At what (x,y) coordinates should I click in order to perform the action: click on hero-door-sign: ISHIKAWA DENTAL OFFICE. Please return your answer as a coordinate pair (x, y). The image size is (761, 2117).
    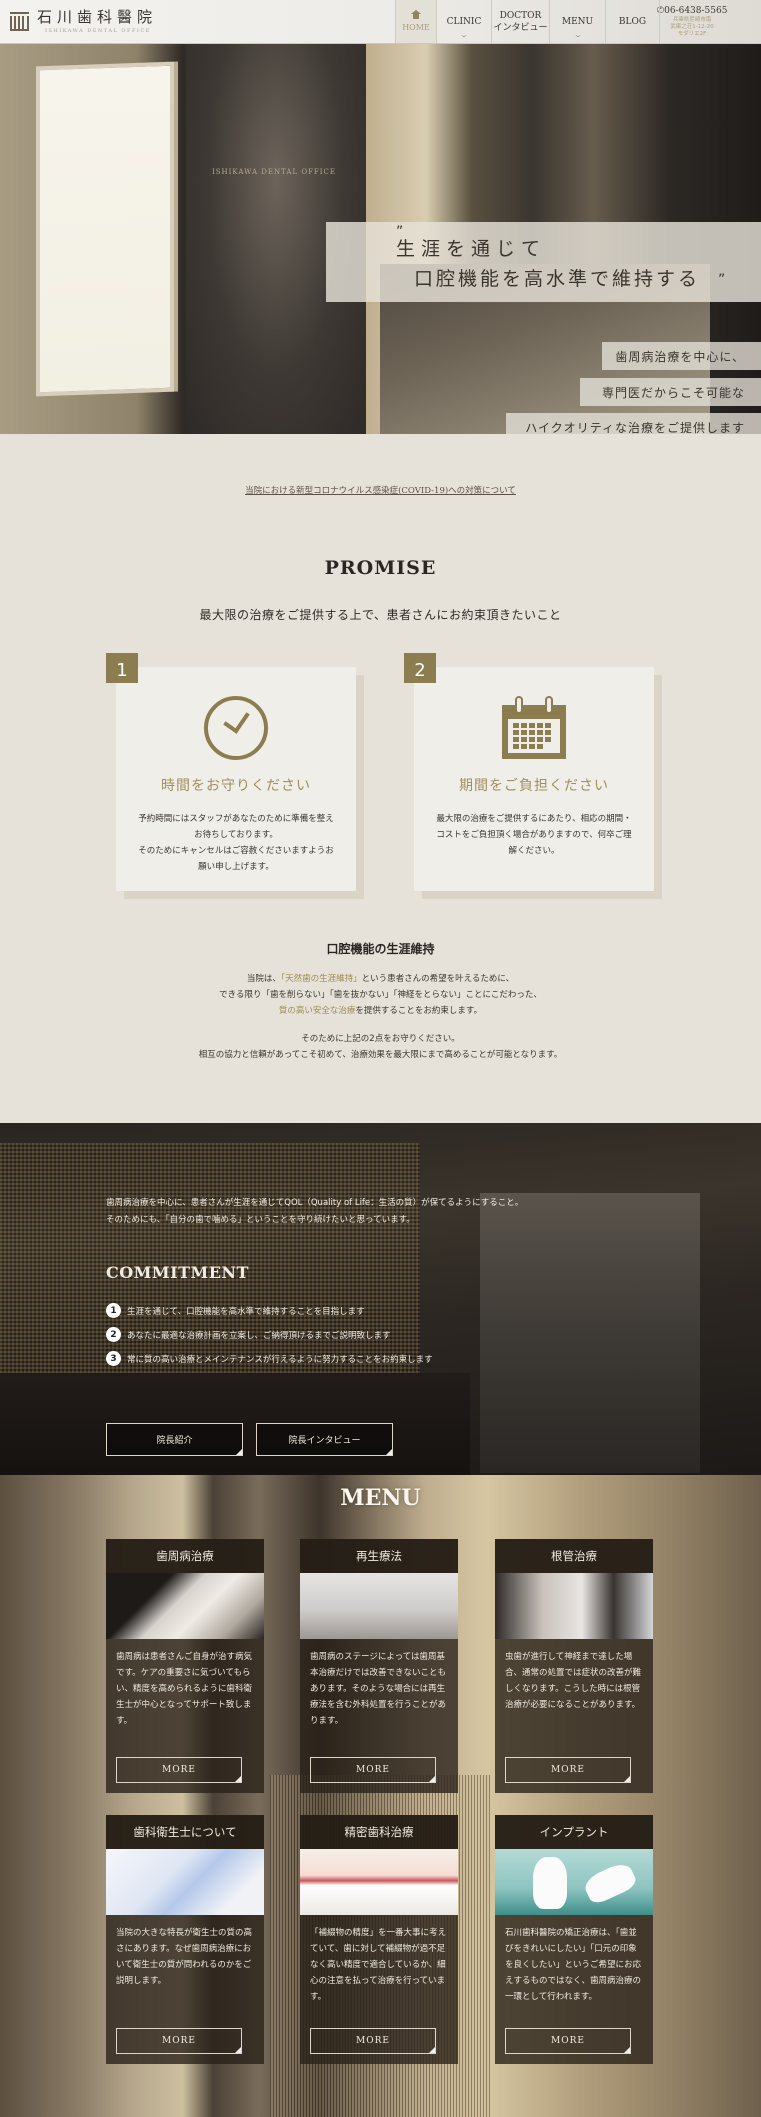
    Looking at the image, I should click on (274, 172).